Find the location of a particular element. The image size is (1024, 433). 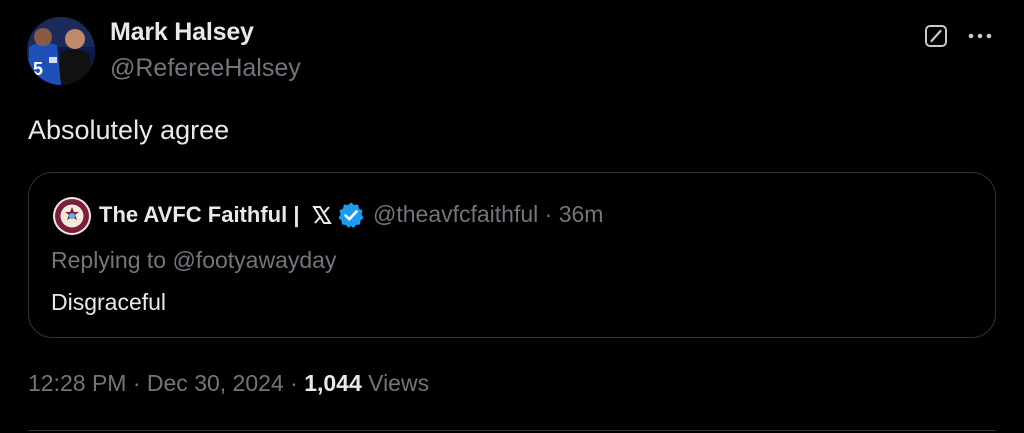

grok-icon is located at coordinates (936, 36).